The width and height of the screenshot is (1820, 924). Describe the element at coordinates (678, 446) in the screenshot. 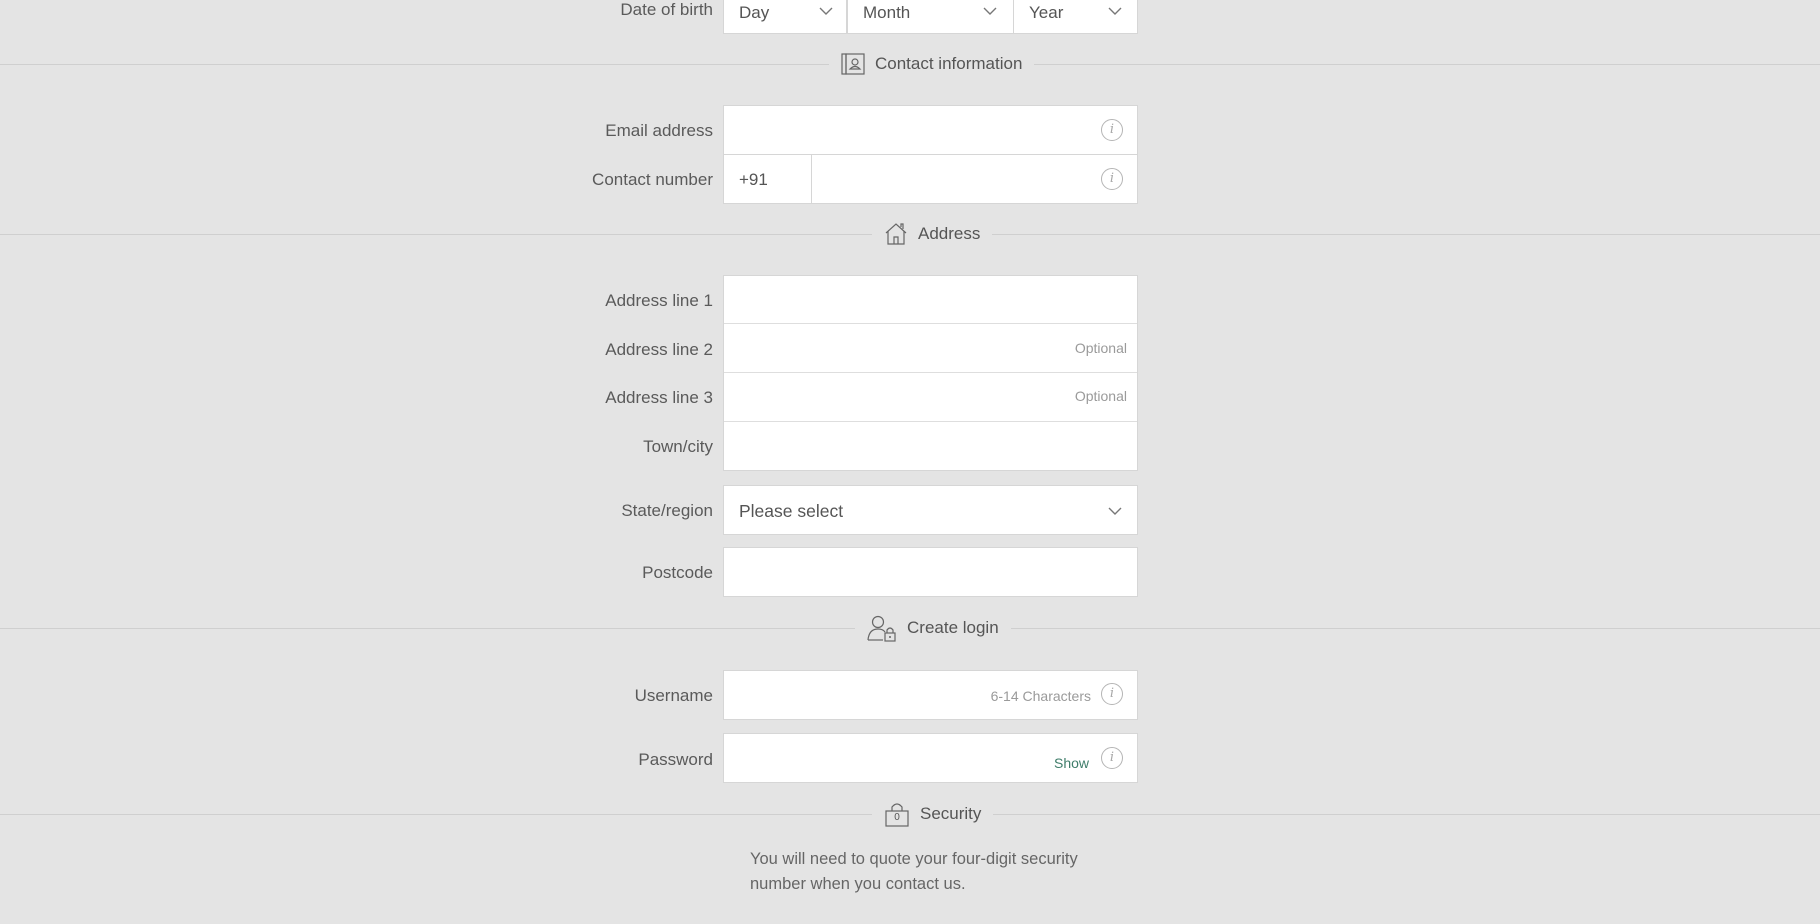

I see `town-label: Town/city` at that location.